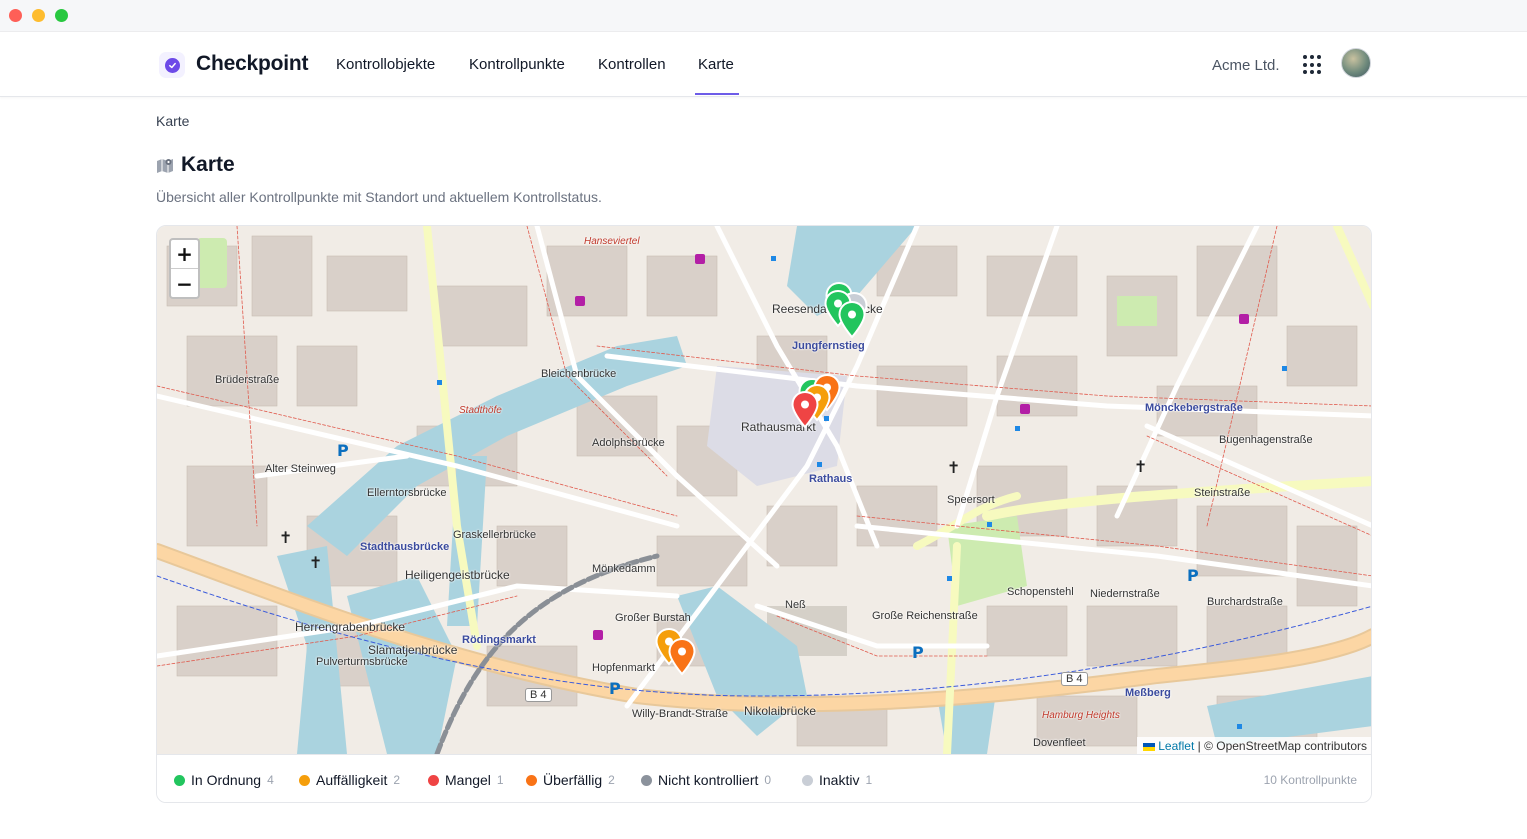 The height and width of the screenshot is (839, 1527). What do you see at coordinates (628, 443) in the screenshot?
I see `map-label-adolphsbruecke: Adolphsbrücke` at bounding box center [628, 443].